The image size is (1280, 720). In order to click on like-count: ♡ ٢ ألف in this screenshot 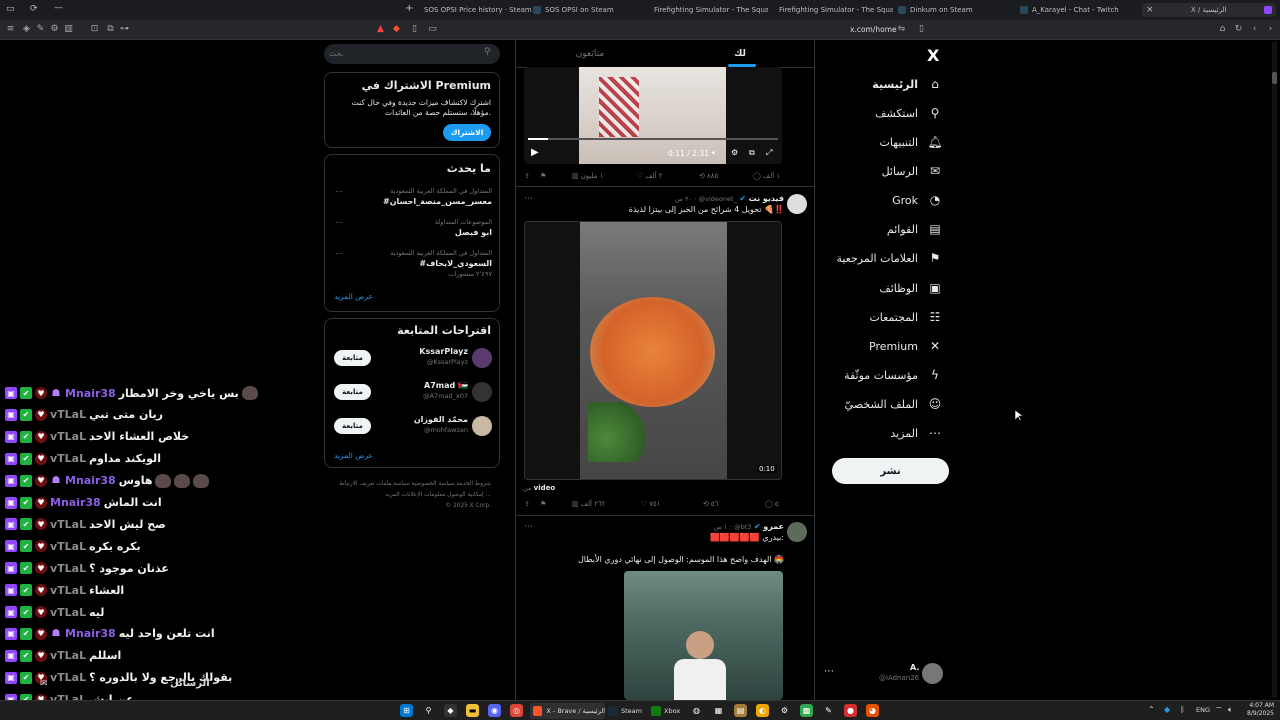, I will do `click(650, 176)`.